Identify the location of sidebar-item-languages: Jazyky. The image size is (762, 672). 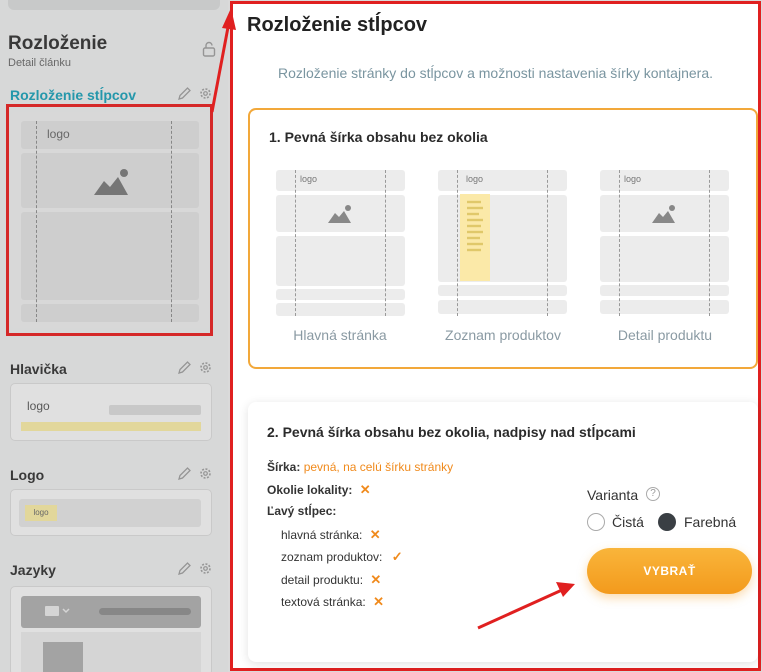
(33, 570).